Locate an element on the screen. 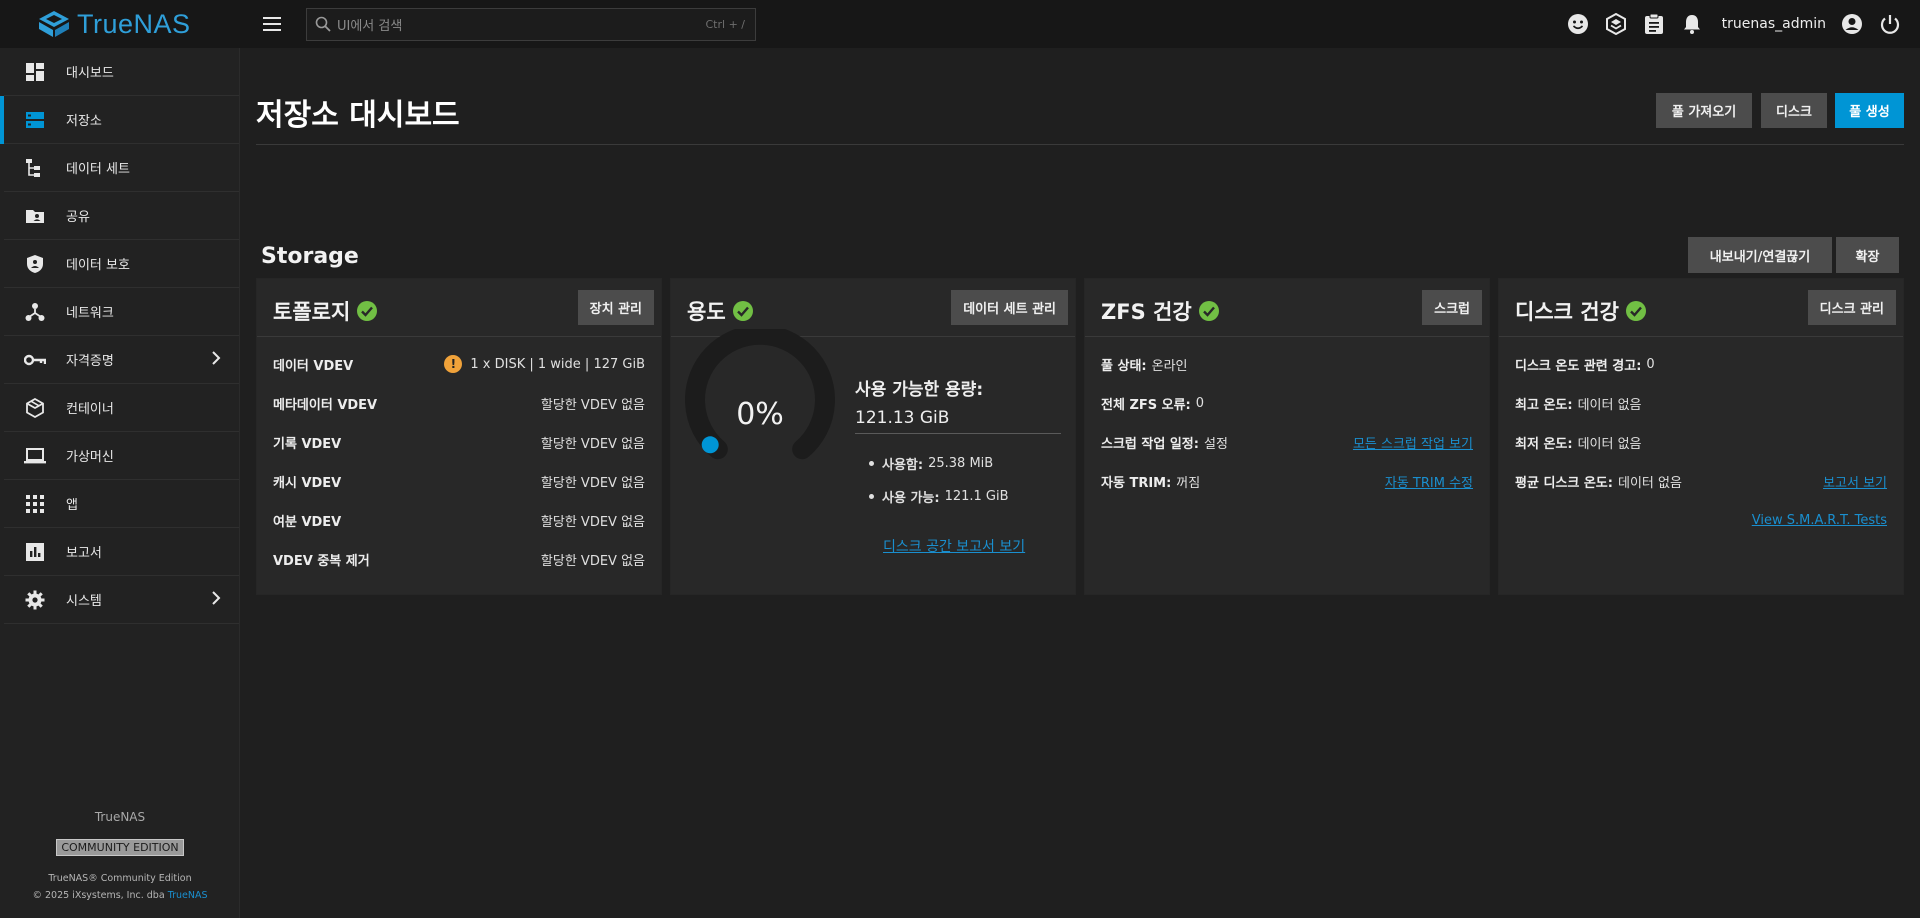  truenas-link: TrueNAS is located at coordinates (188, 895).